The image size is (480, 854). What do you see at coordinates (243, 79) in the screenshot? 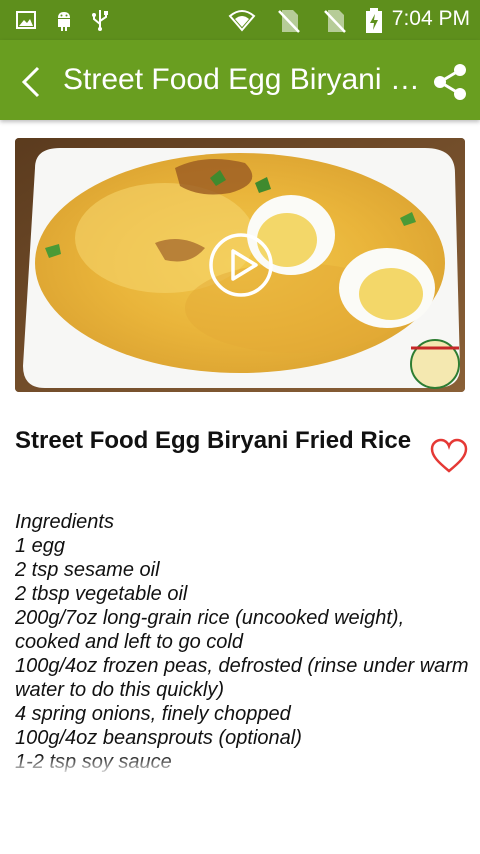
I see `app-bar-title: Street Food Egg Biryani Fried Rice` at bounding box center [243, 79].